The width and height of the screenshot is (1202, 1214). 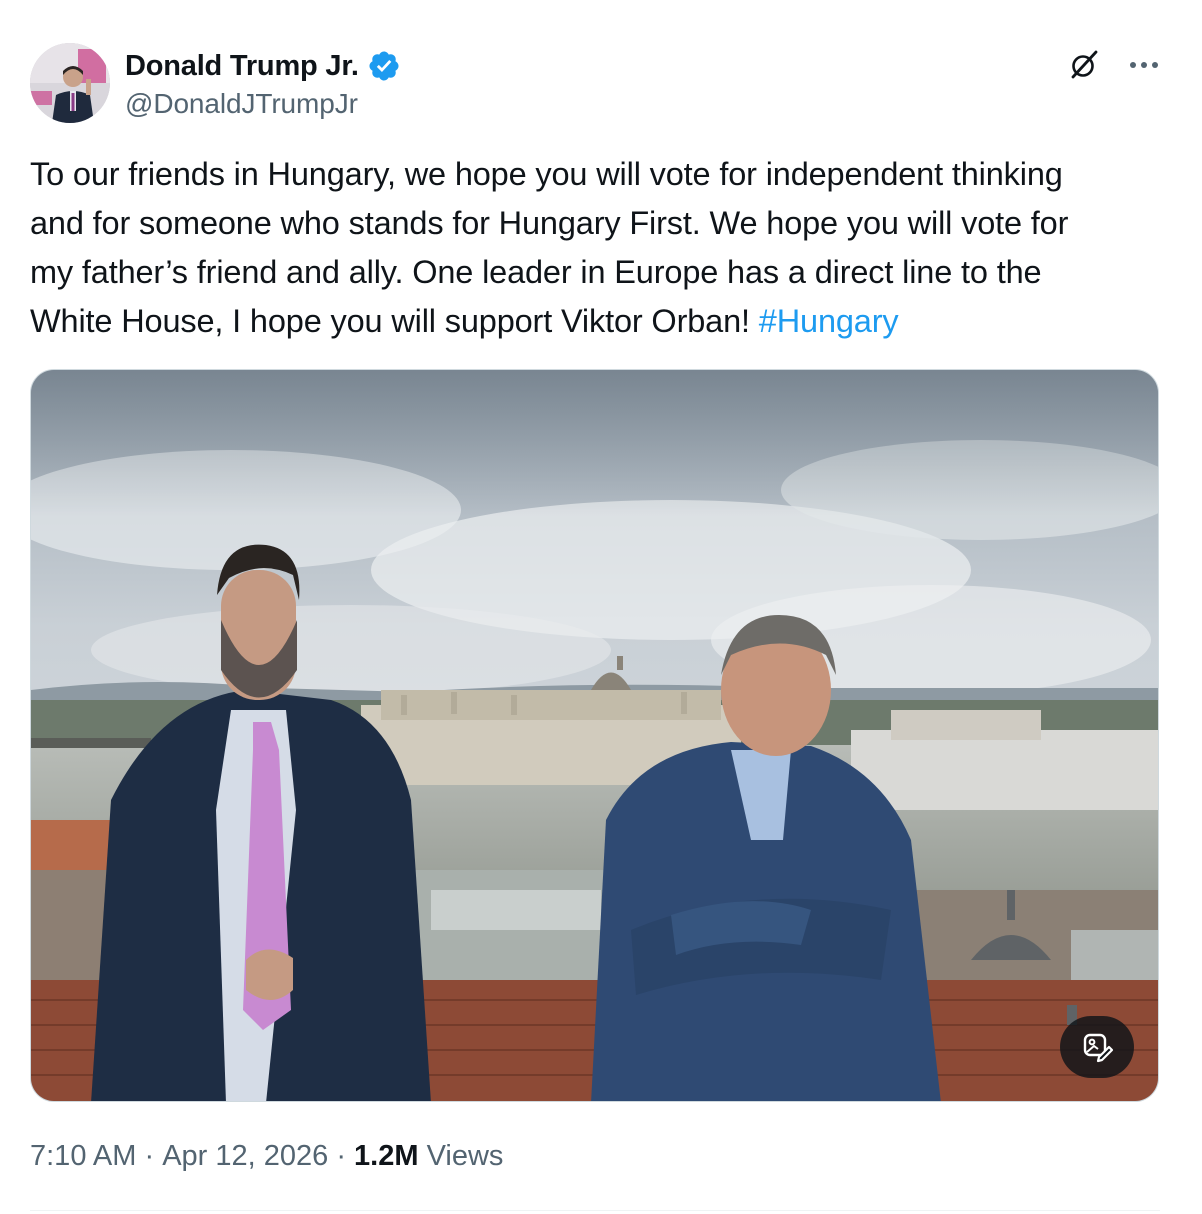 I want to click on tweet-meta: 7:10 AM · Apr 12, 2026 · 1.2M Views, so click(x=266, y=1156).